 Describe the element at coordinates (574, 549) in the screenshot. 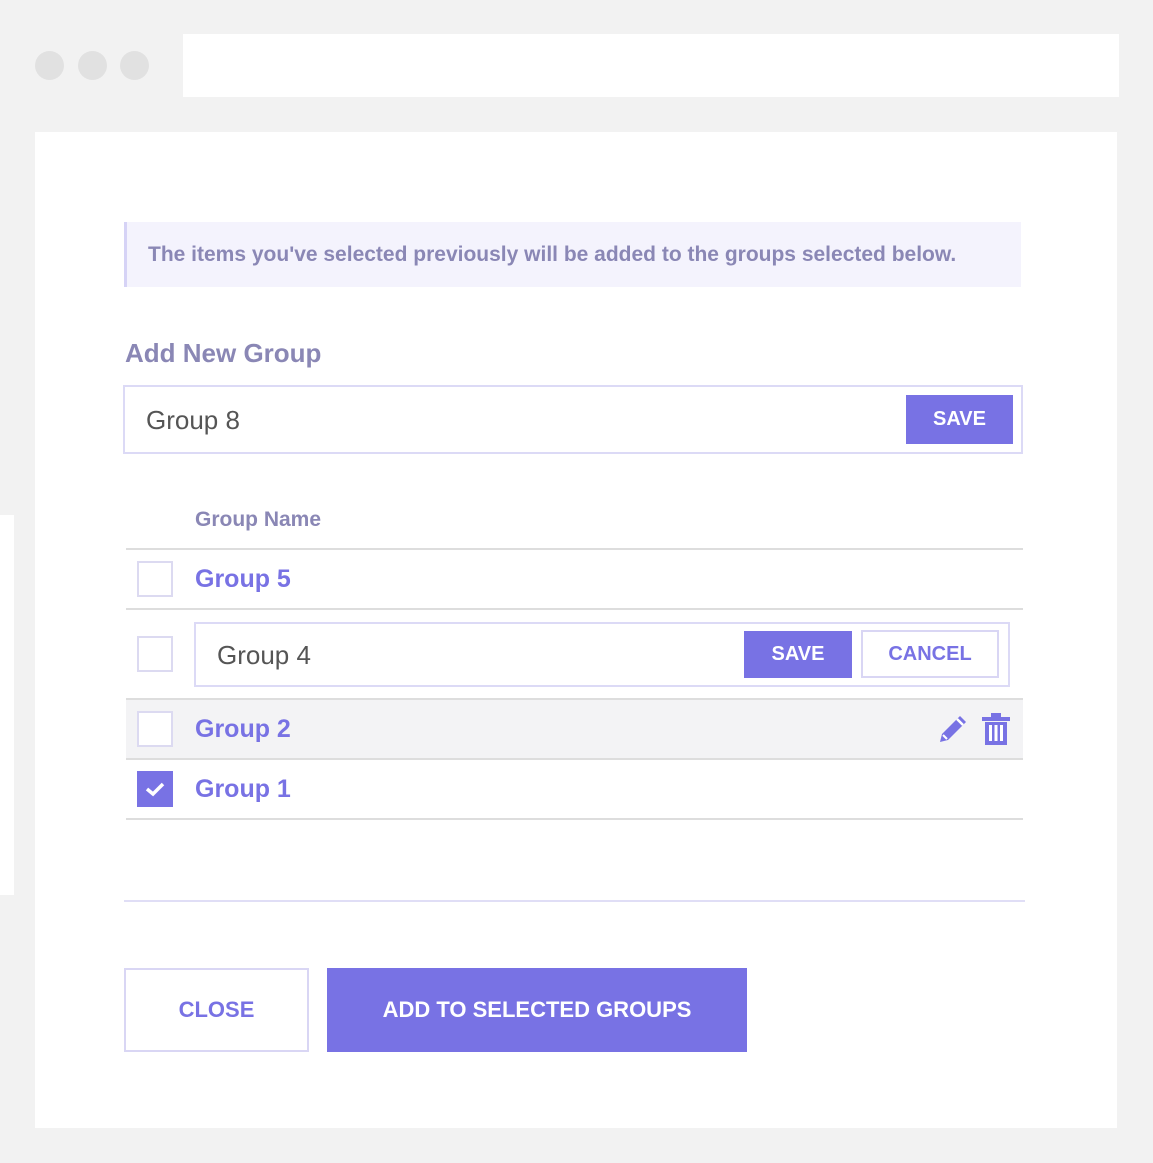

I see `table-header-divider` at that location.